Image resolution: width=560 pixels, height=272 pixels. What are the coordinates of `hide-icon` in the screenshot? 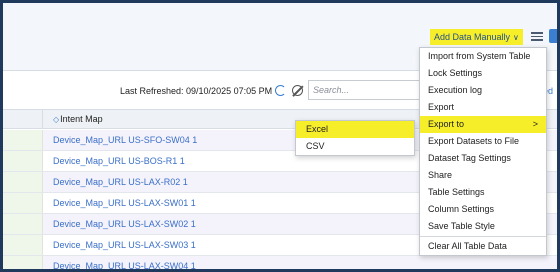 It's located at (297, 90).